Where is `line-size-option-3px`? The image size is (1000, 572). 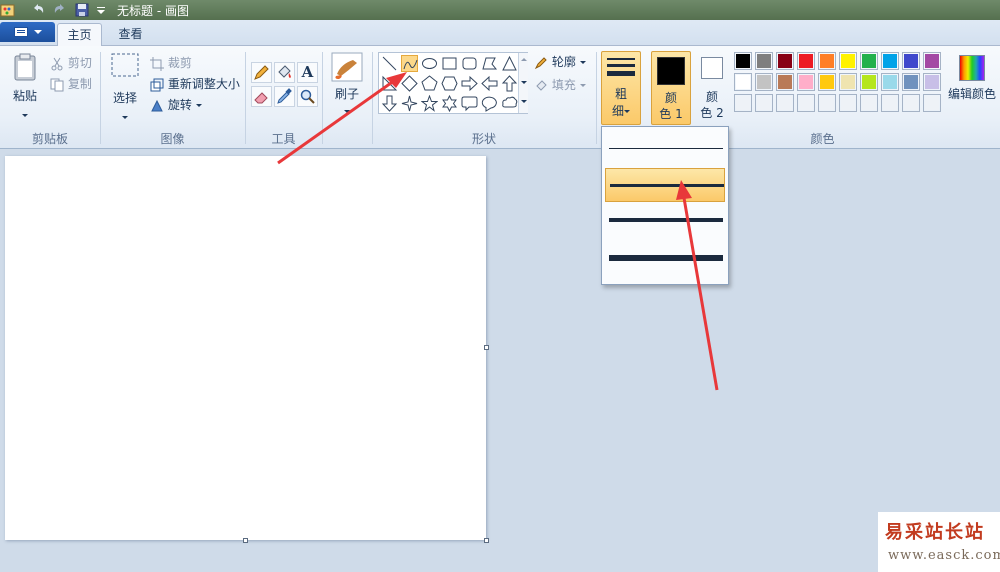
line-size-option-3px is located at coordinates (665, 185).